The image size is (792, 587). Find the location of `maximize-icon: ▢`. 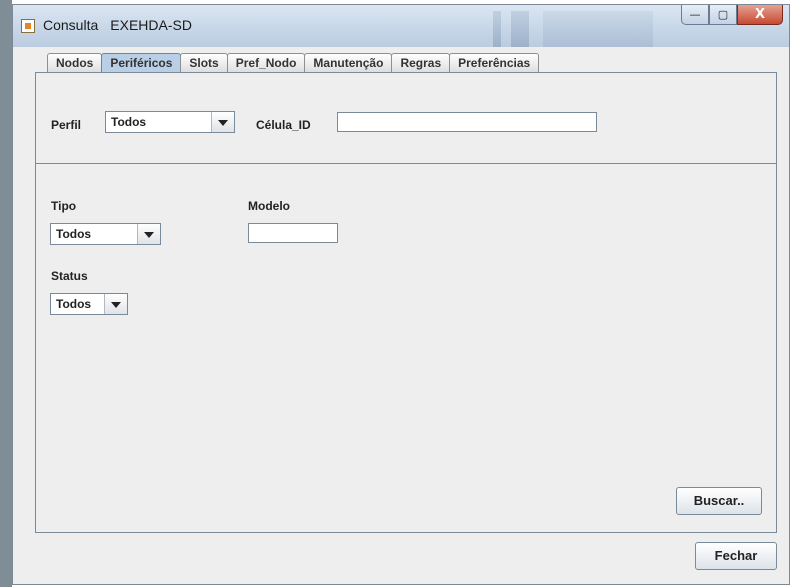

maximize-icon: ▢ is located at coordinates (723, 14).